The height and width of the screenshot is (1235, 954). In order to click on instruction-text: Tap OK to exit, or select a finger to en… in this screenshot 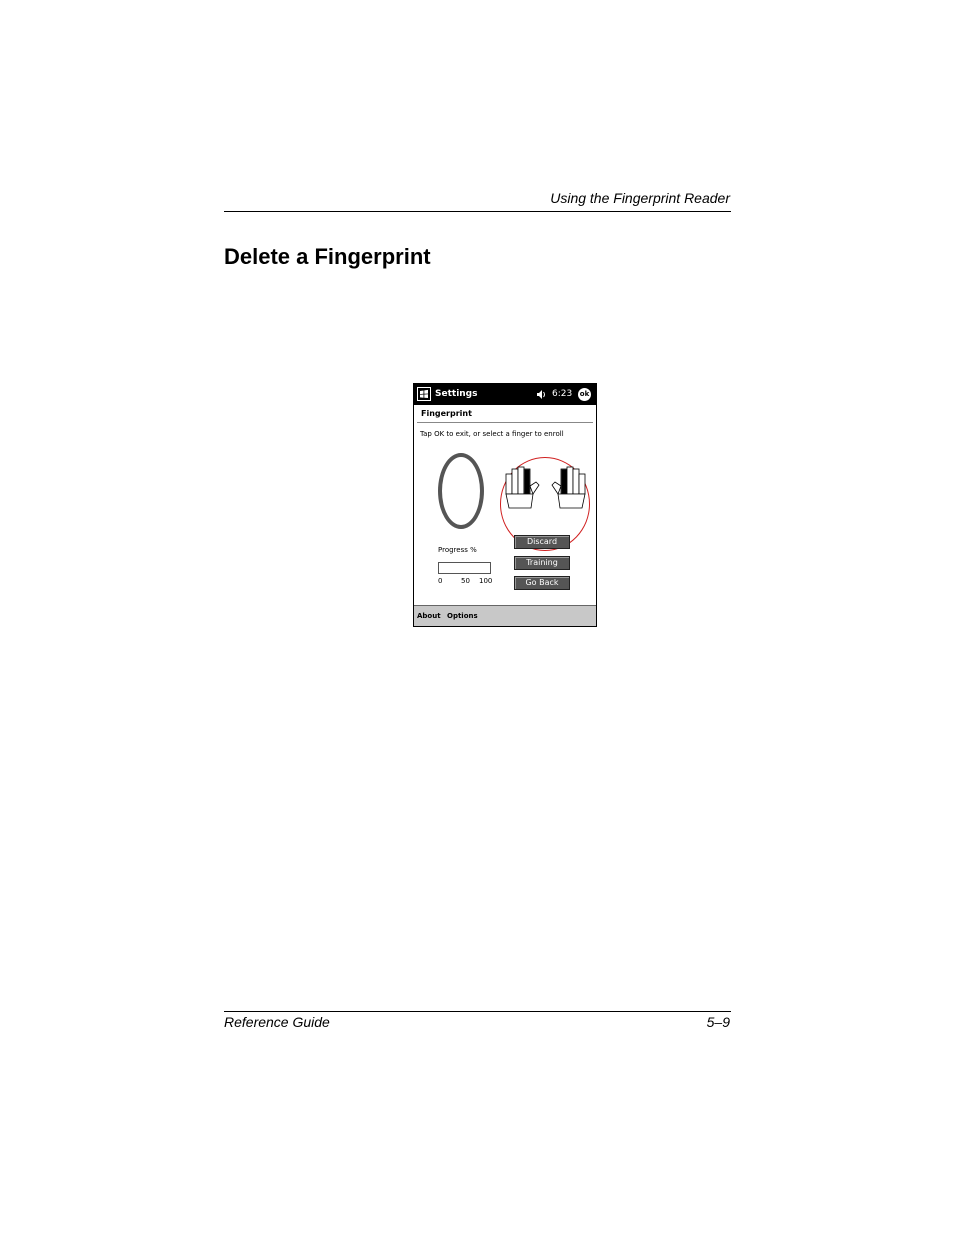, I will do `click(492, 434)`.